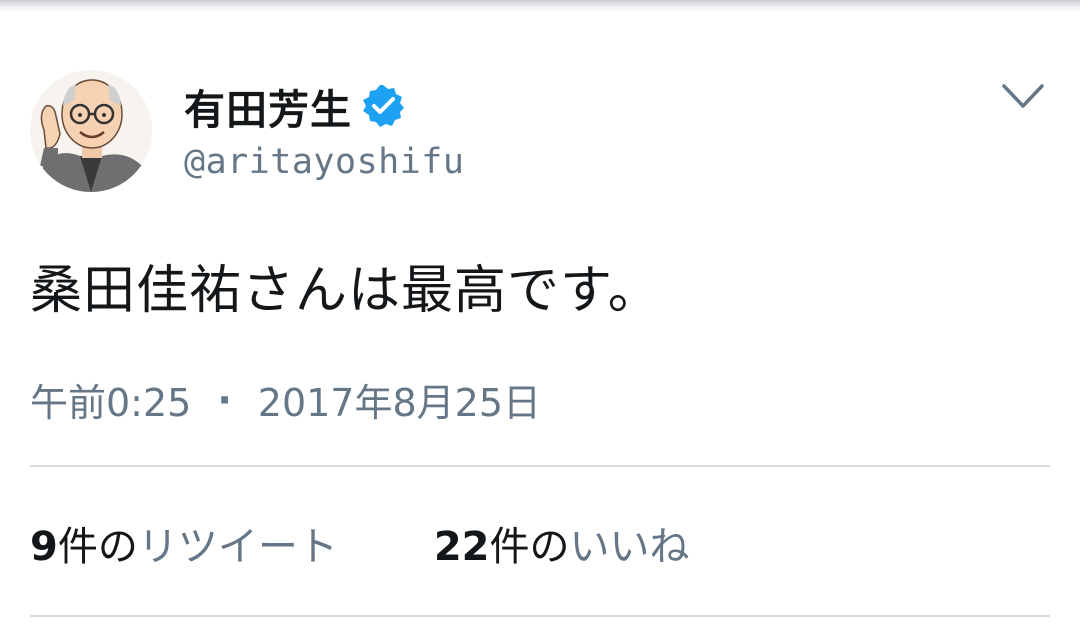 The width and height of the screenshot is (1080, 624). Describe the element at coordinates (399, 403) in the screenshot. I see `tweet-date: 2017年8月25日` at that location.